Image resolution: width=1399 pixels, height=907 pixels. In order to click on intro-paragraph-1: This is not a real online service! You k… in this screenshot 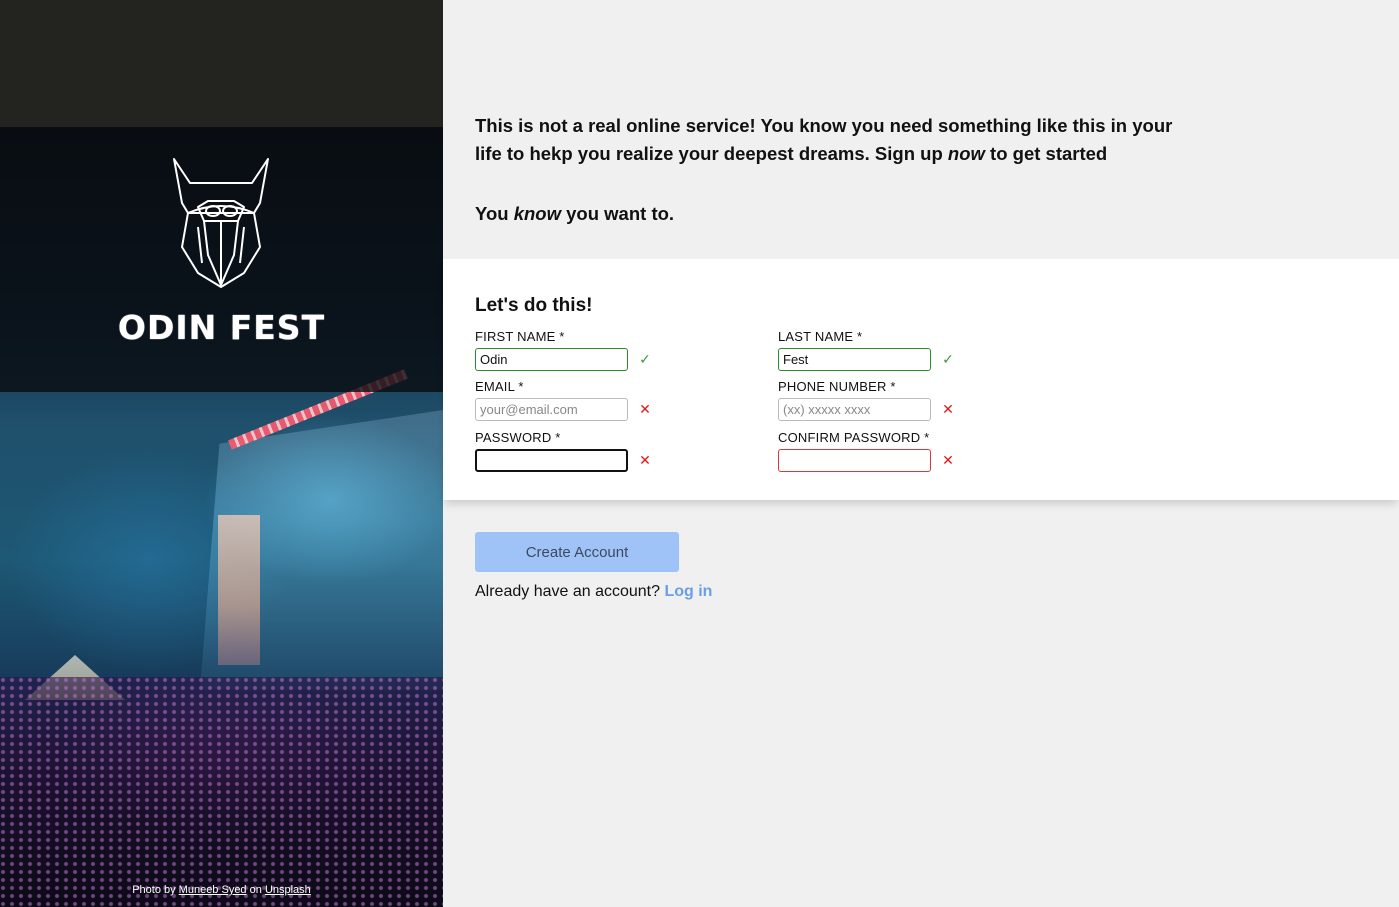, I will do `click(835, 140)`.